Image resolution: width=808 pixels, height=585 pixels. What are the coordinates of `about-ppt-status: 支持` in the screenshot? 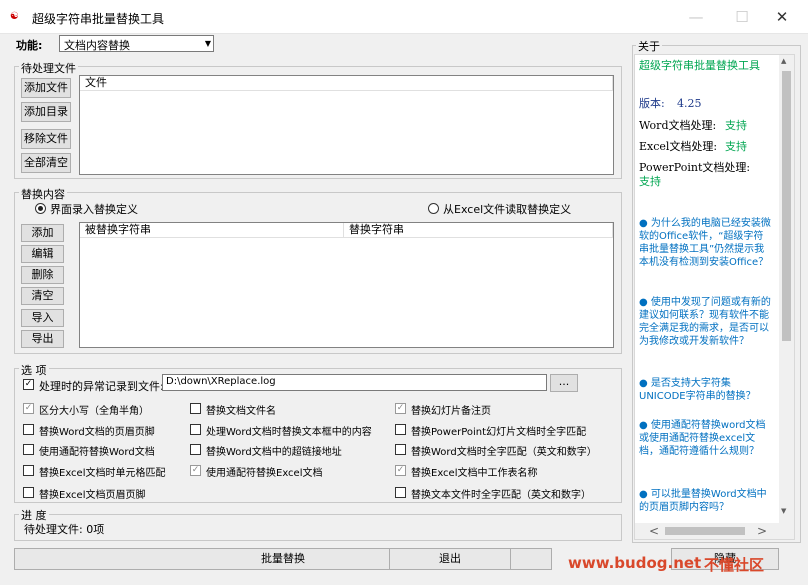 It's located at (650, 181).